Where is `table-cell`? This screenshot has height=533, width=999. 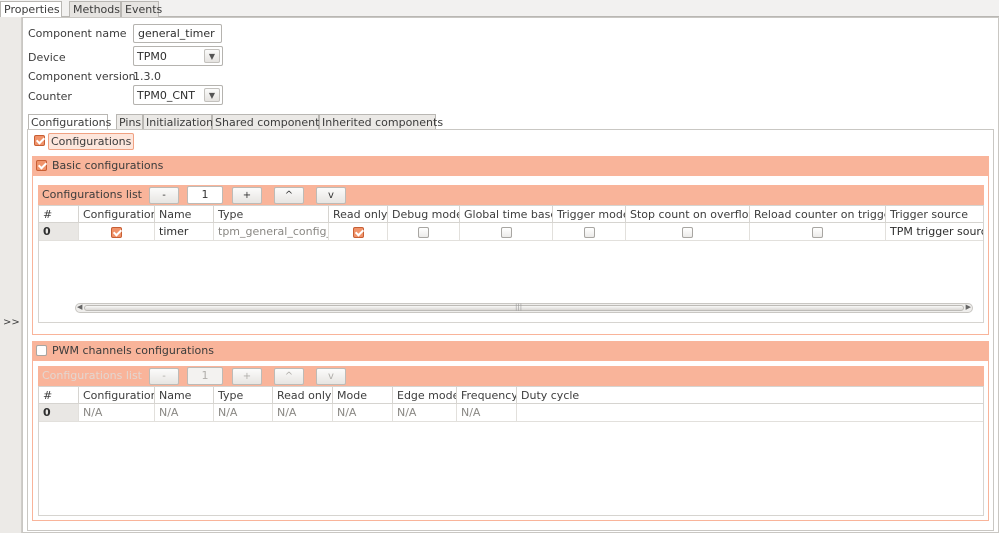
table-cell is located at coordinates (750, 413).